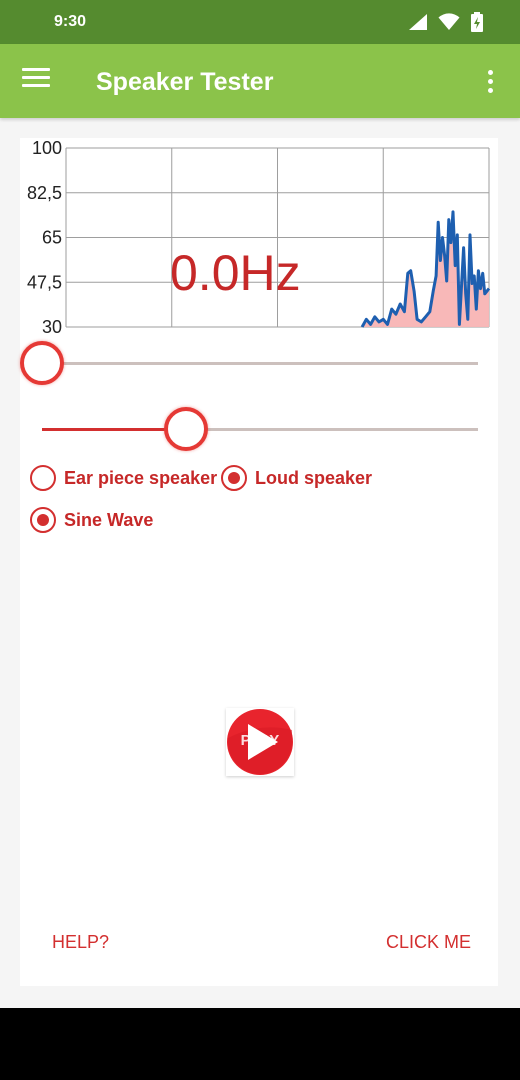 The height and width of the screenshot is (1080, 520). I want to click on y-tick-label: 65, so click(52, 238).